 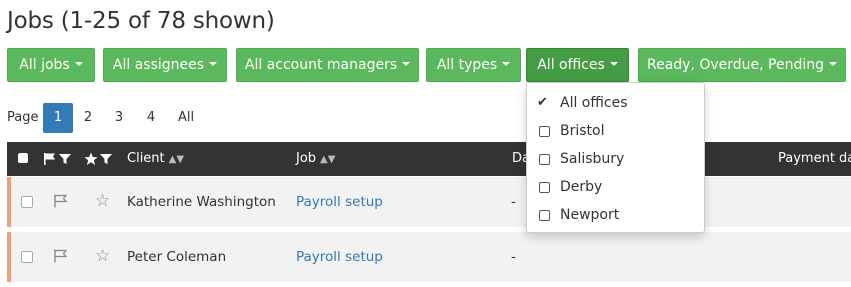 I want to click on filter-label: All account managers, so click(x=321, y=65).